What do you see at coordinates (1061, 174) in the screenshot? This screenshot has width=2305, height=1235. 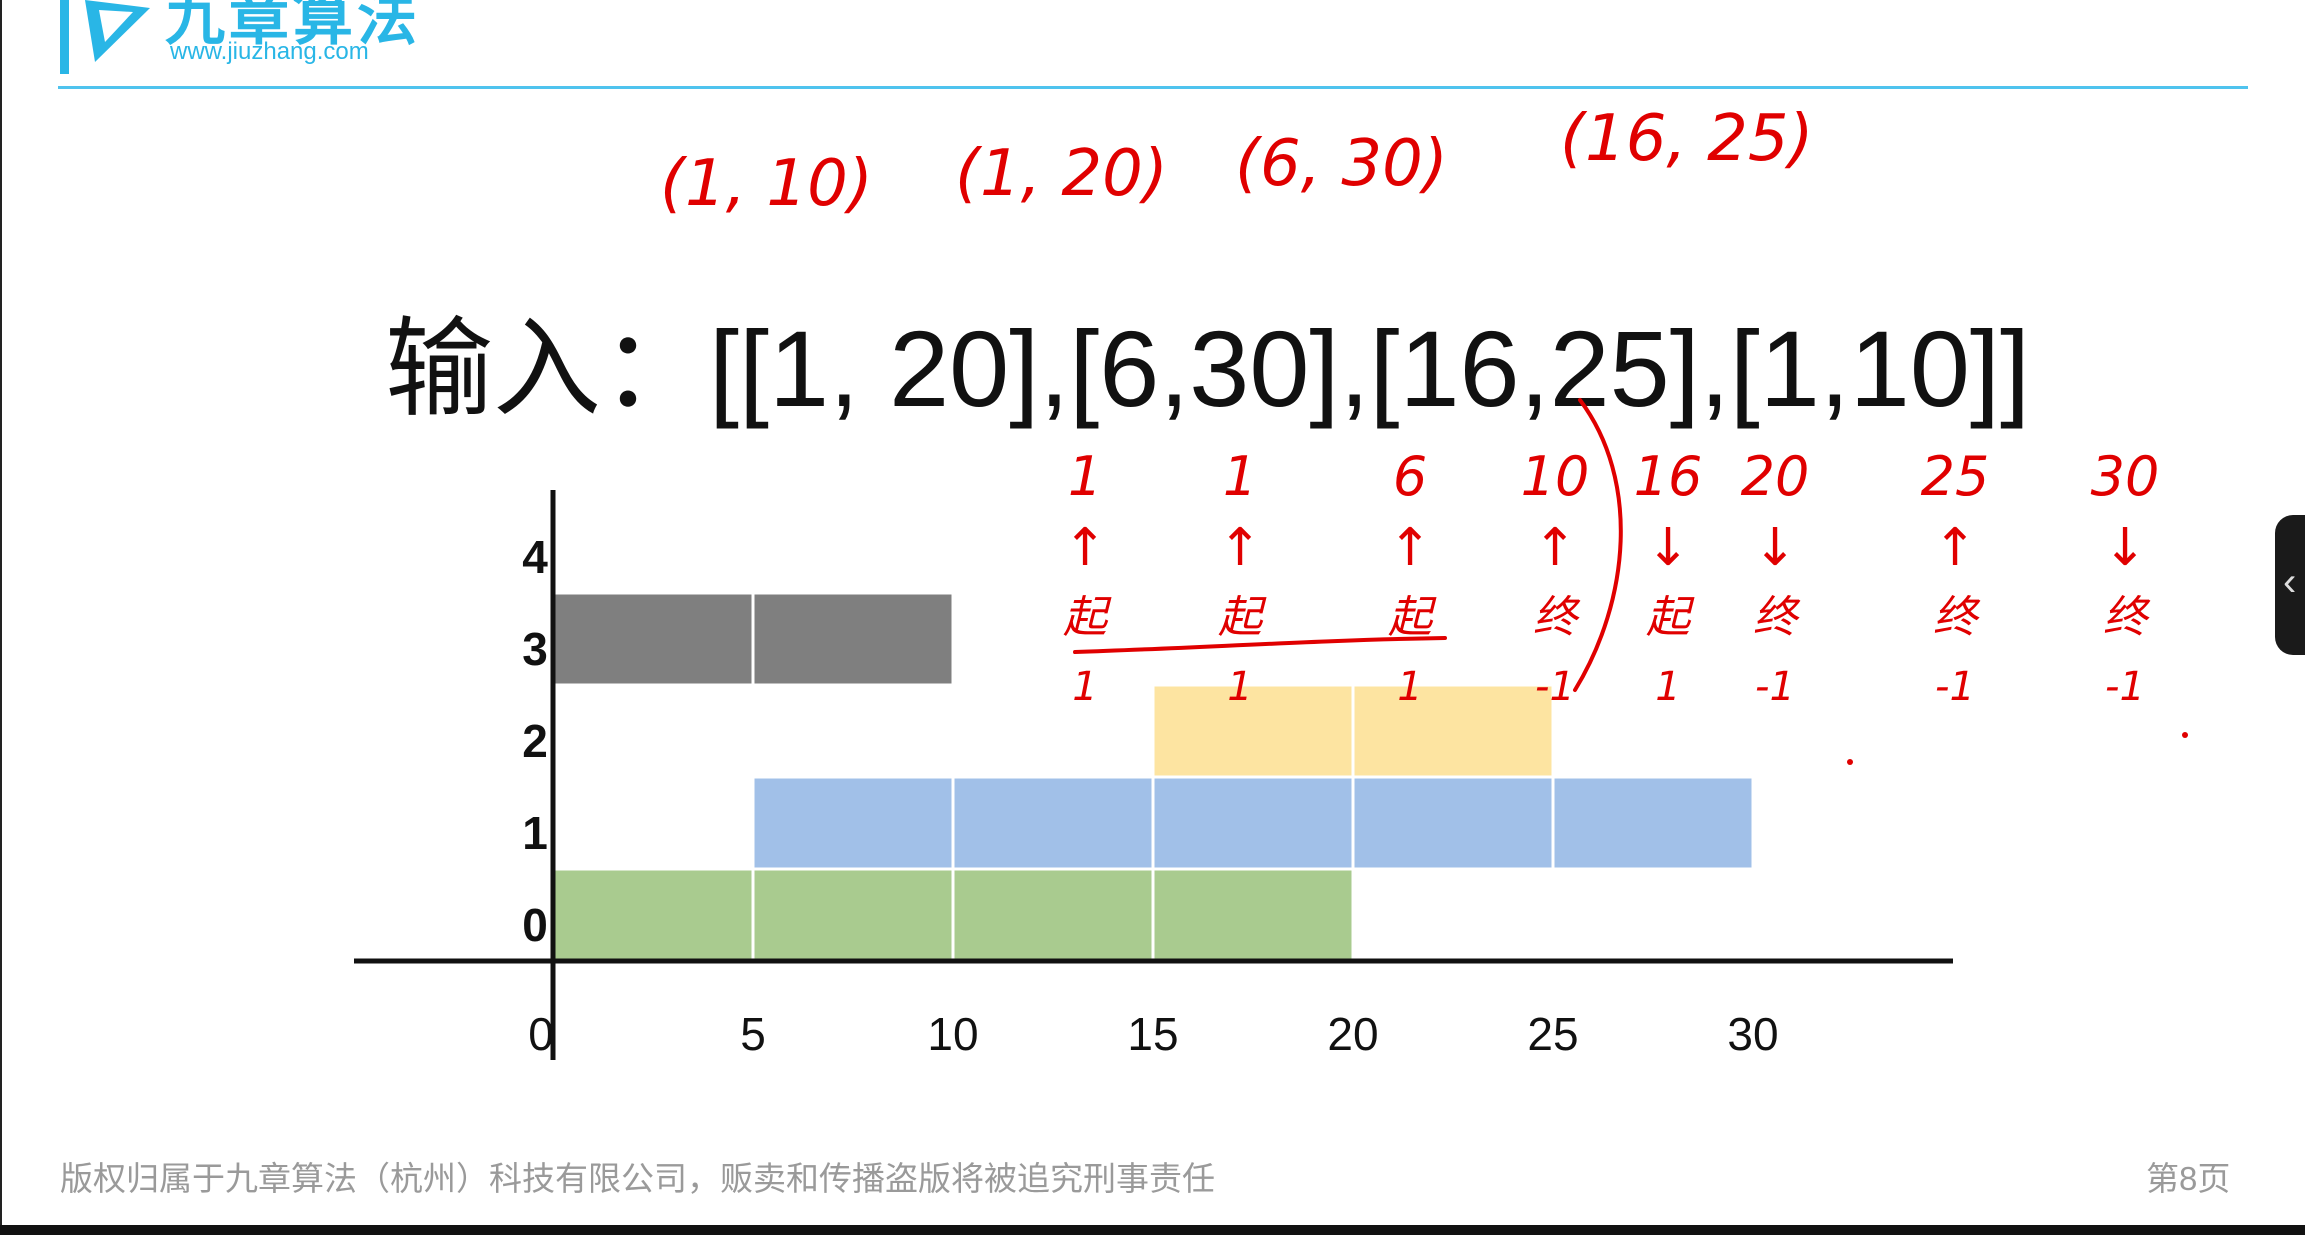 I see `ink-interval-pair: (1, 20)` at bounding box center [1061, 174].